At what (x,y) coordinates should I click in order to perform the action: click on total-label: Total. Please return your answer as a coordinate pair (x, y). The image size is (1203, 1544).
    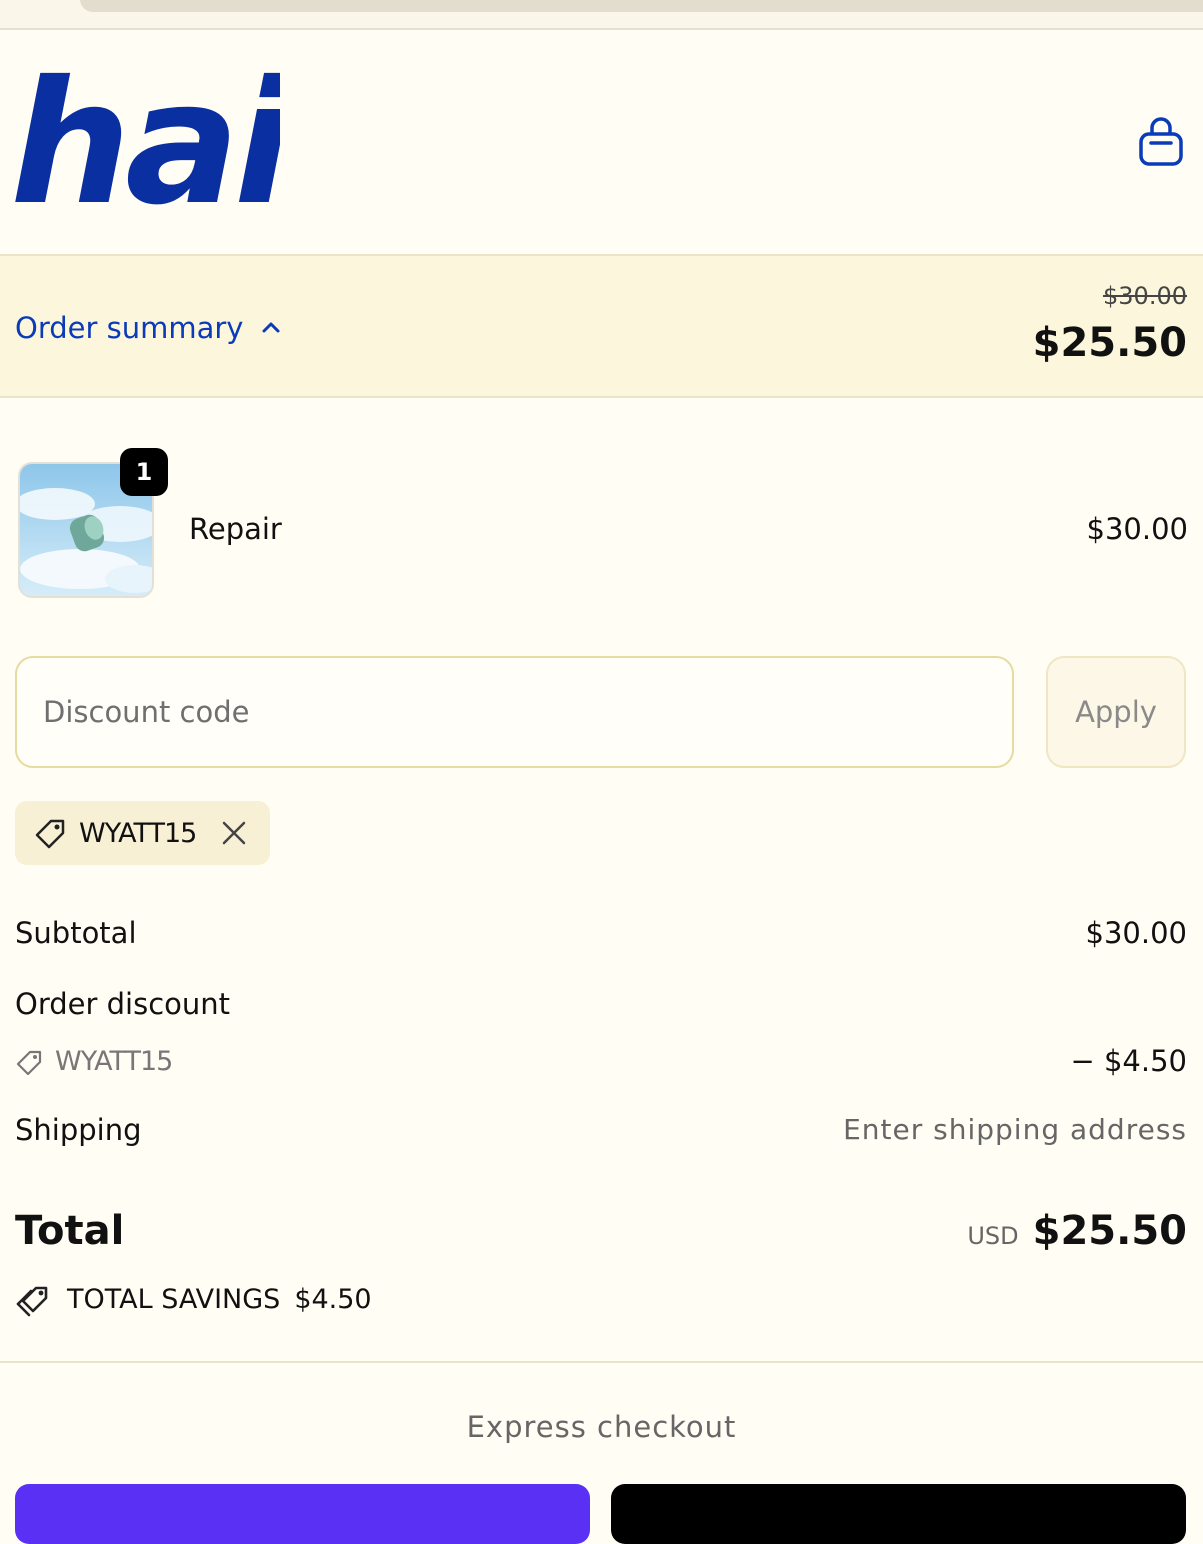
    Looking at the image, I should click on (70, 1231).